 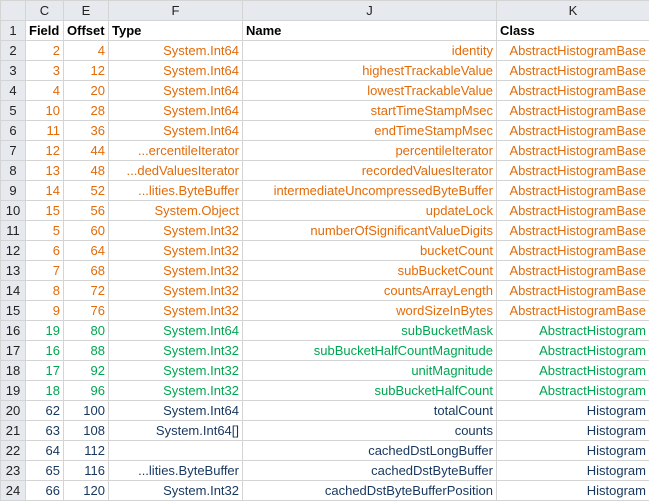 What do you see at coordinates (369, 410) in the screenshot?
I see `cell-name: totalCount` at bounding box center [369, 410].